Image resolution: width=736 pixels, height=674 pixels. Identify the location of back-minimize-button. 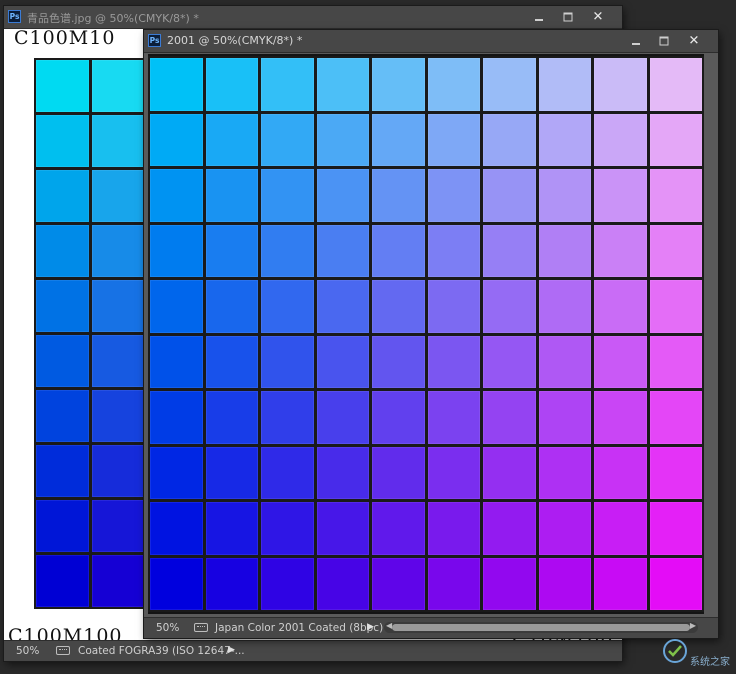
(539, 17).